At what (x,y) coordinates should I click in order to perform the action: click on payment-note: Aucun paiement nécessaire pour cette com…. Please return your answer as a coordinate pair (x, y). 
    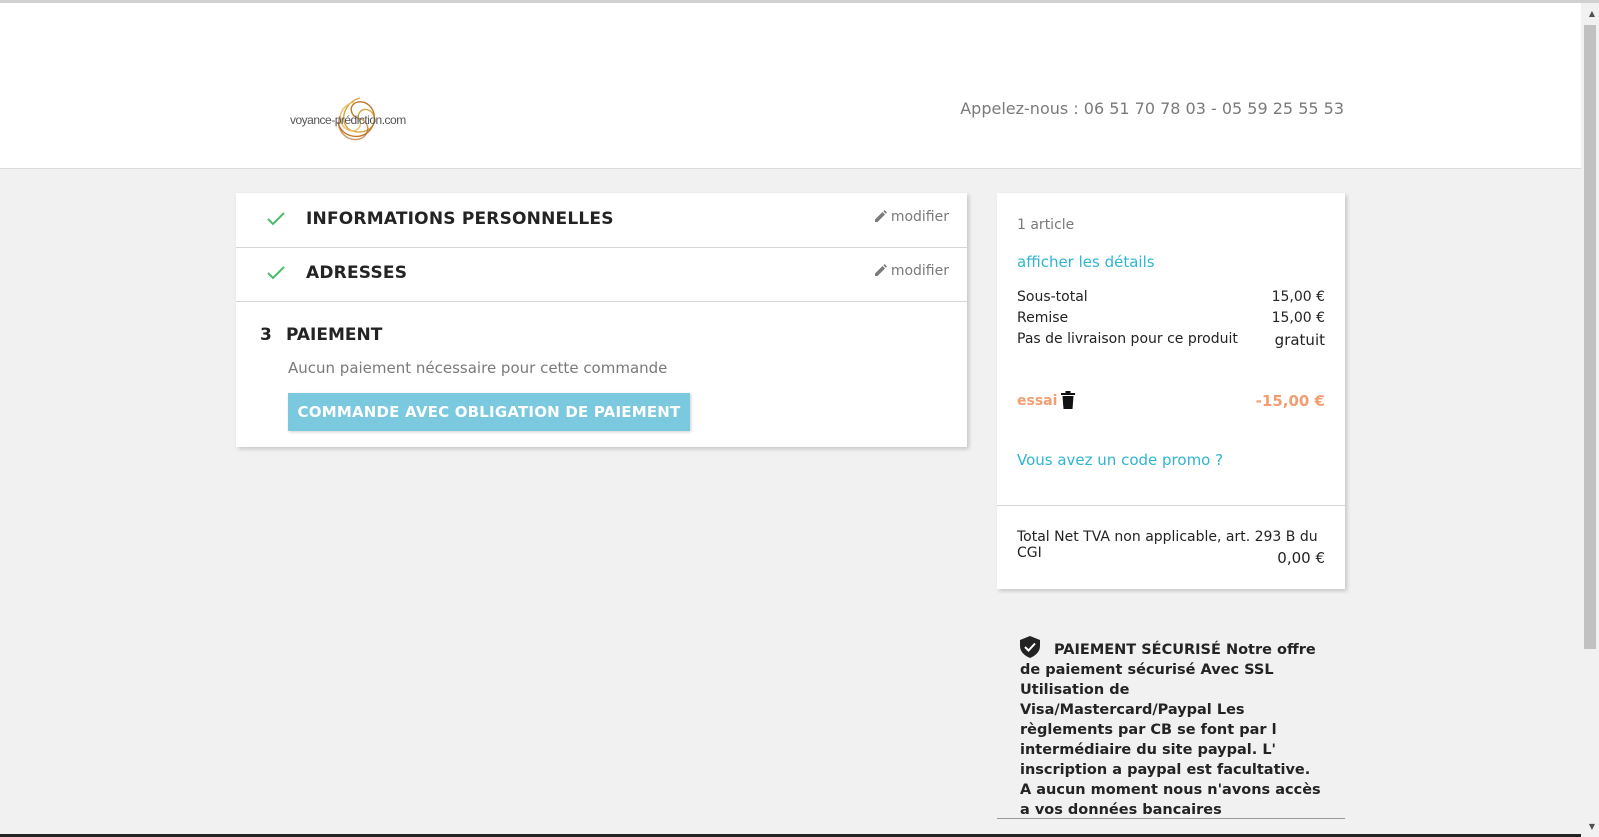
    Looking at the image, I should click on (478, 368).